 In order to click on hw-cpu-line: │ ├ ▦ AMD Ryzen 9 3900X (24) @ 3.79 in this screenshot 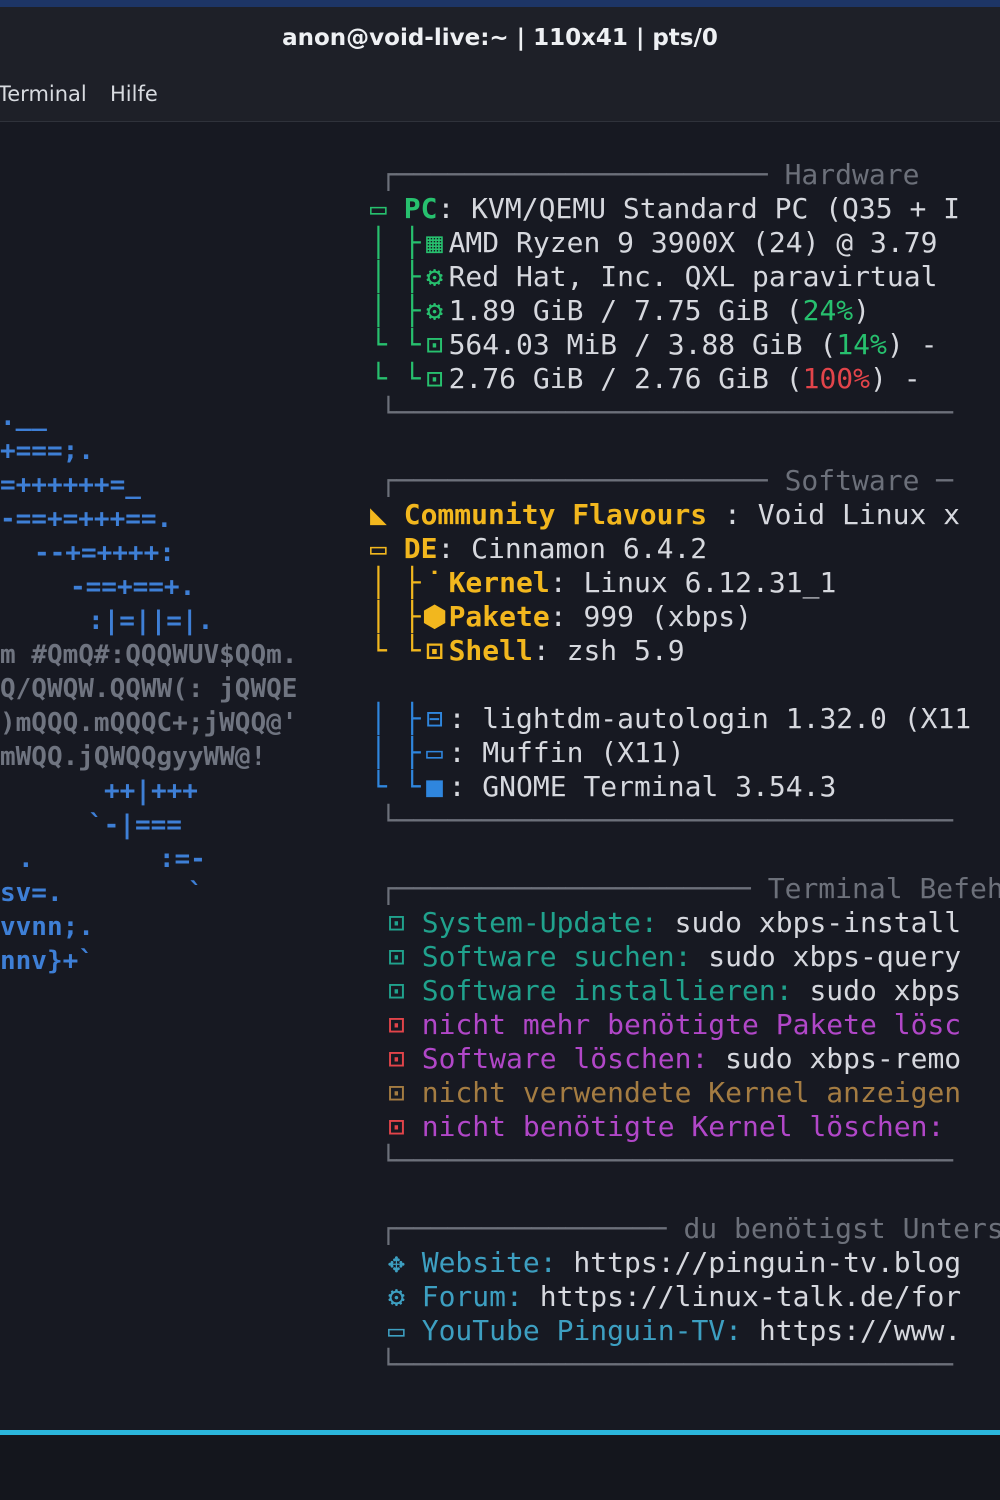, I will do `click(654, 242)`.